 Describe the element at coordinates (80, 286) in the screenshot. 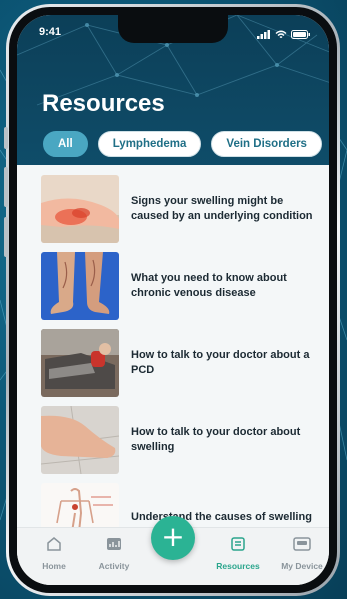

I see `legs-varicose-thumbnail` at that location.